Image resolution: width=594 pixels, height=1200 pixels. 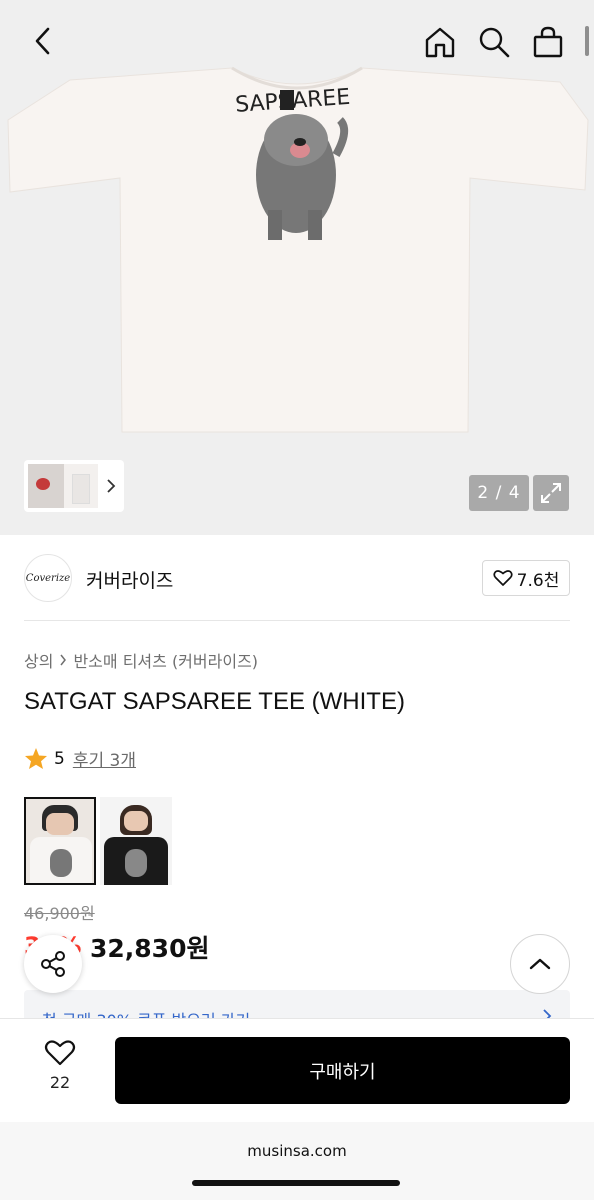 What do you see at coordinates (129, 579) in the screenshot?
I see `brand-name: 커버라이즈` at bounding box center [129, 579].